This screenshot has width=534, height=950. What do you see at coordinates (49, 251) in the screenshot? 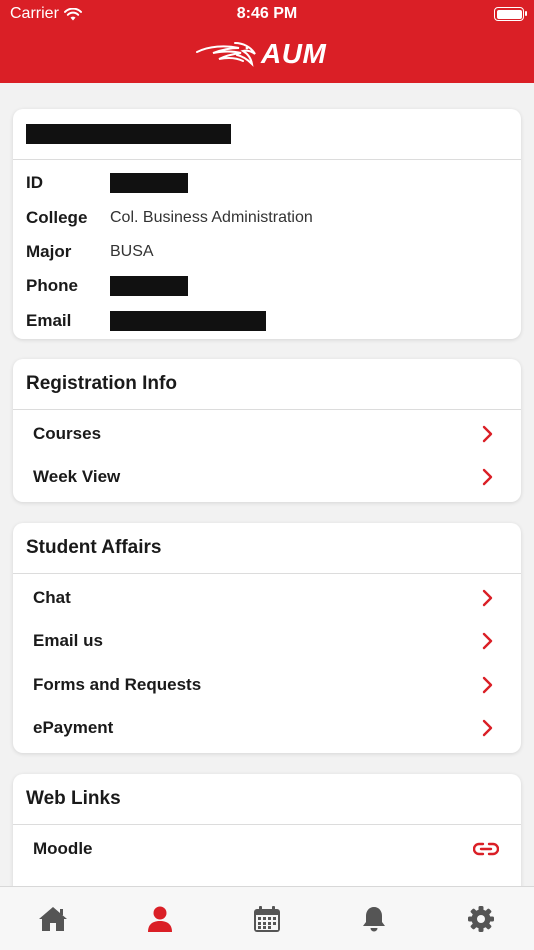
I see `profile-label: Major` at bounding box center [49, 251].